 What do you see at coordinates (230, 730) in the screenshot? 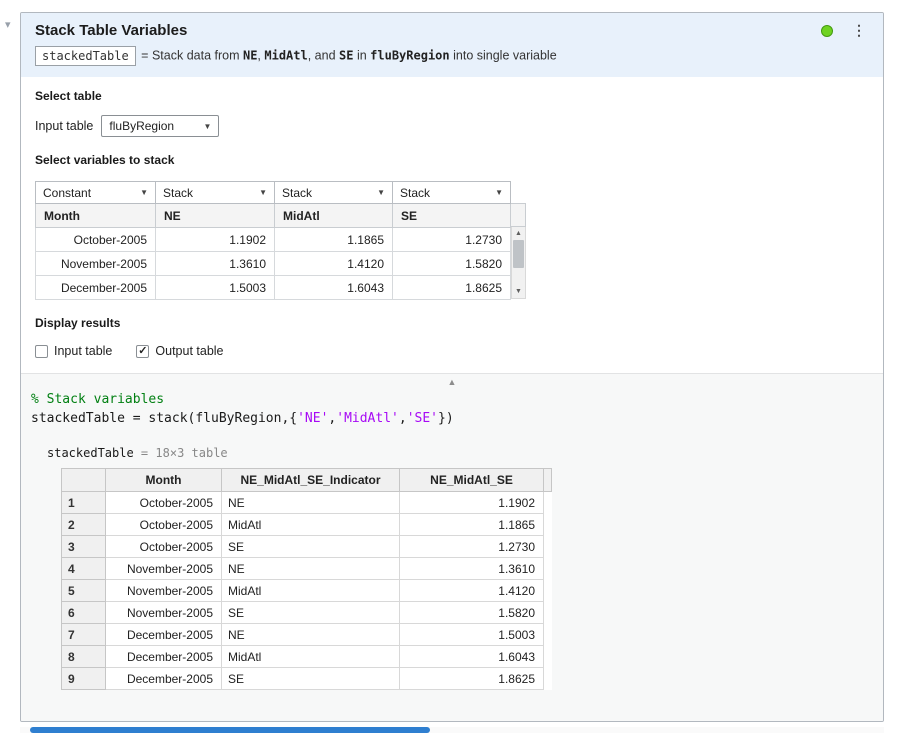
I see `horizontal-scrollbar-thumb` at bounding box center [230, 730].